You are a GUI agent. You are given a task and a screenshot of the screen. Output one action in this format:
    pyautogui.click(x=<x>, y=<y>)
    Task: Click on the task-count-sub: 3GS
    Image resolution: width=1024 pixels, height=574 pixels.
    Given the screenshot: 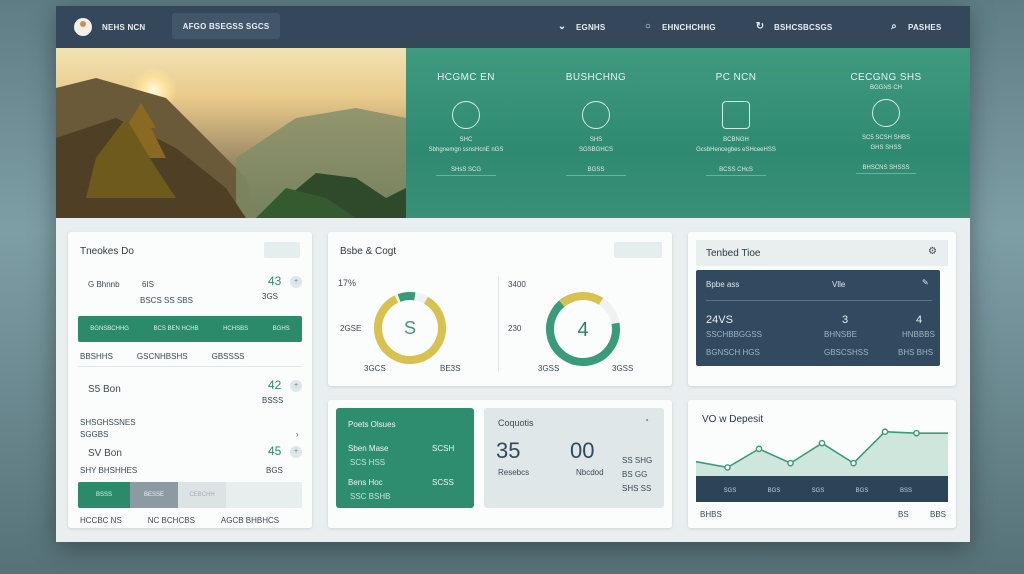 What is the action you would take?
    pyautogui.click(x=270, y=296)
    